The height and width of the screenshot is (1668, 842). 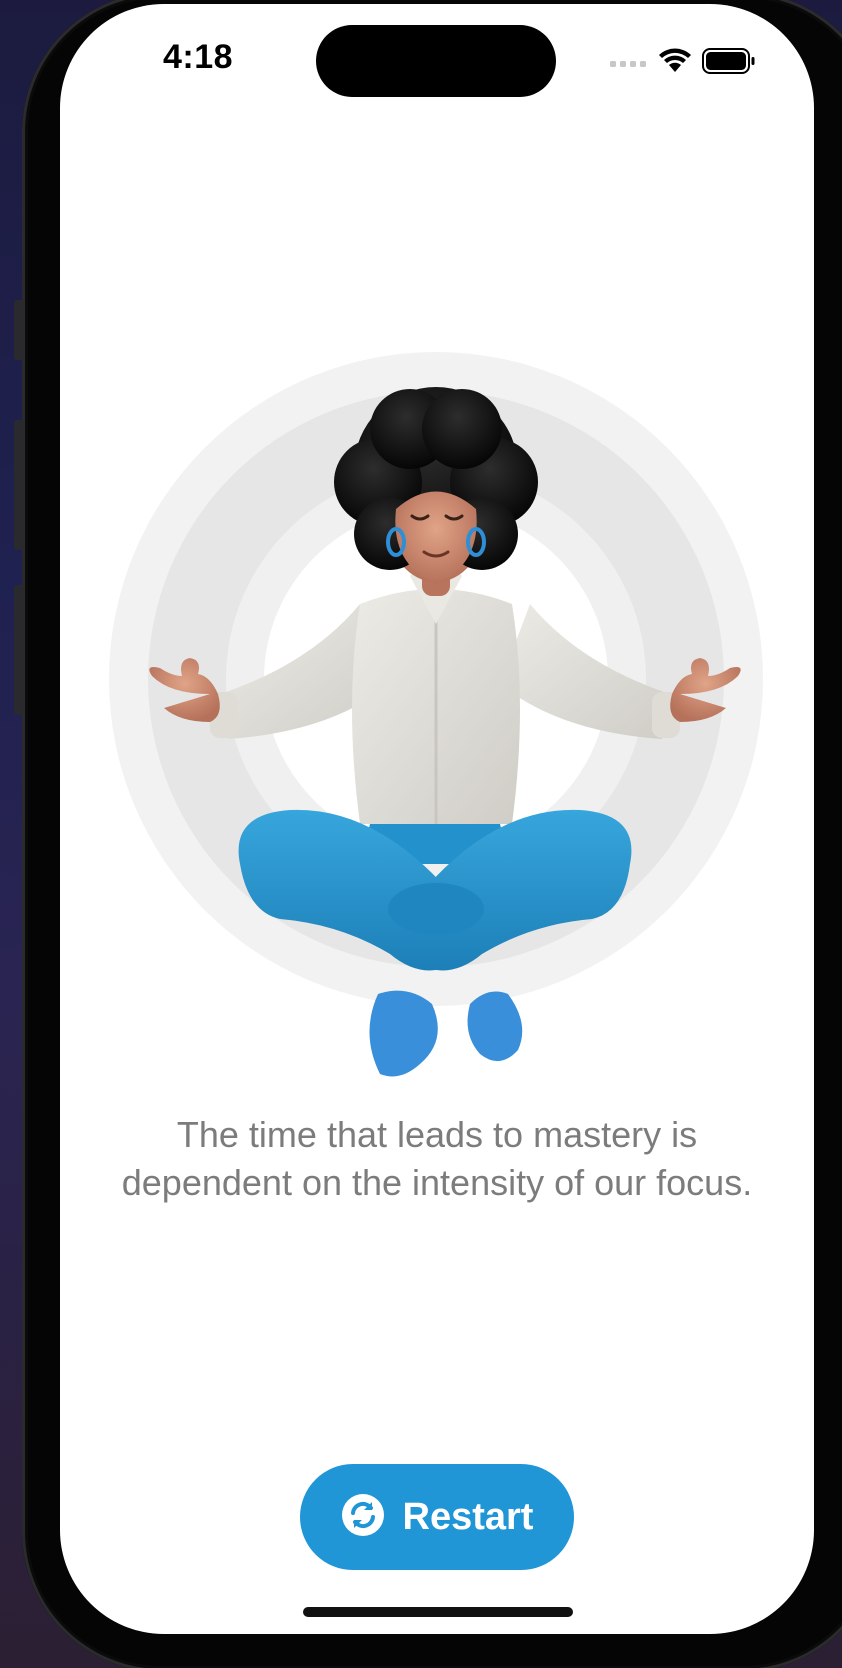 I want to click on action-button, so click(x=19, y=330).